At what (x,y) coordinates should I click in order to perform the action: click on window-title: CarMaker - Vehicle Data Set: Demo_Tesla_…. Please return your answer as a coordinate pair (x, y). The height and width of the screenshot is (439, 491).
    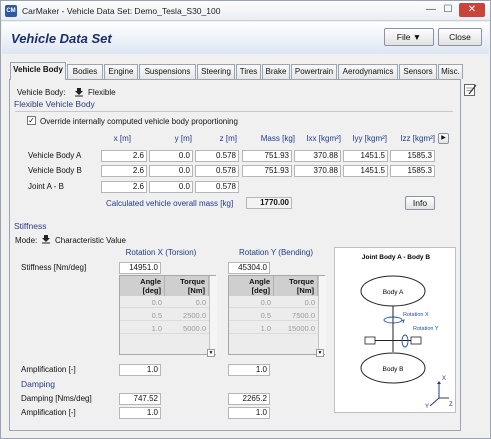
    Looking at the image, I should click on (121, 11).